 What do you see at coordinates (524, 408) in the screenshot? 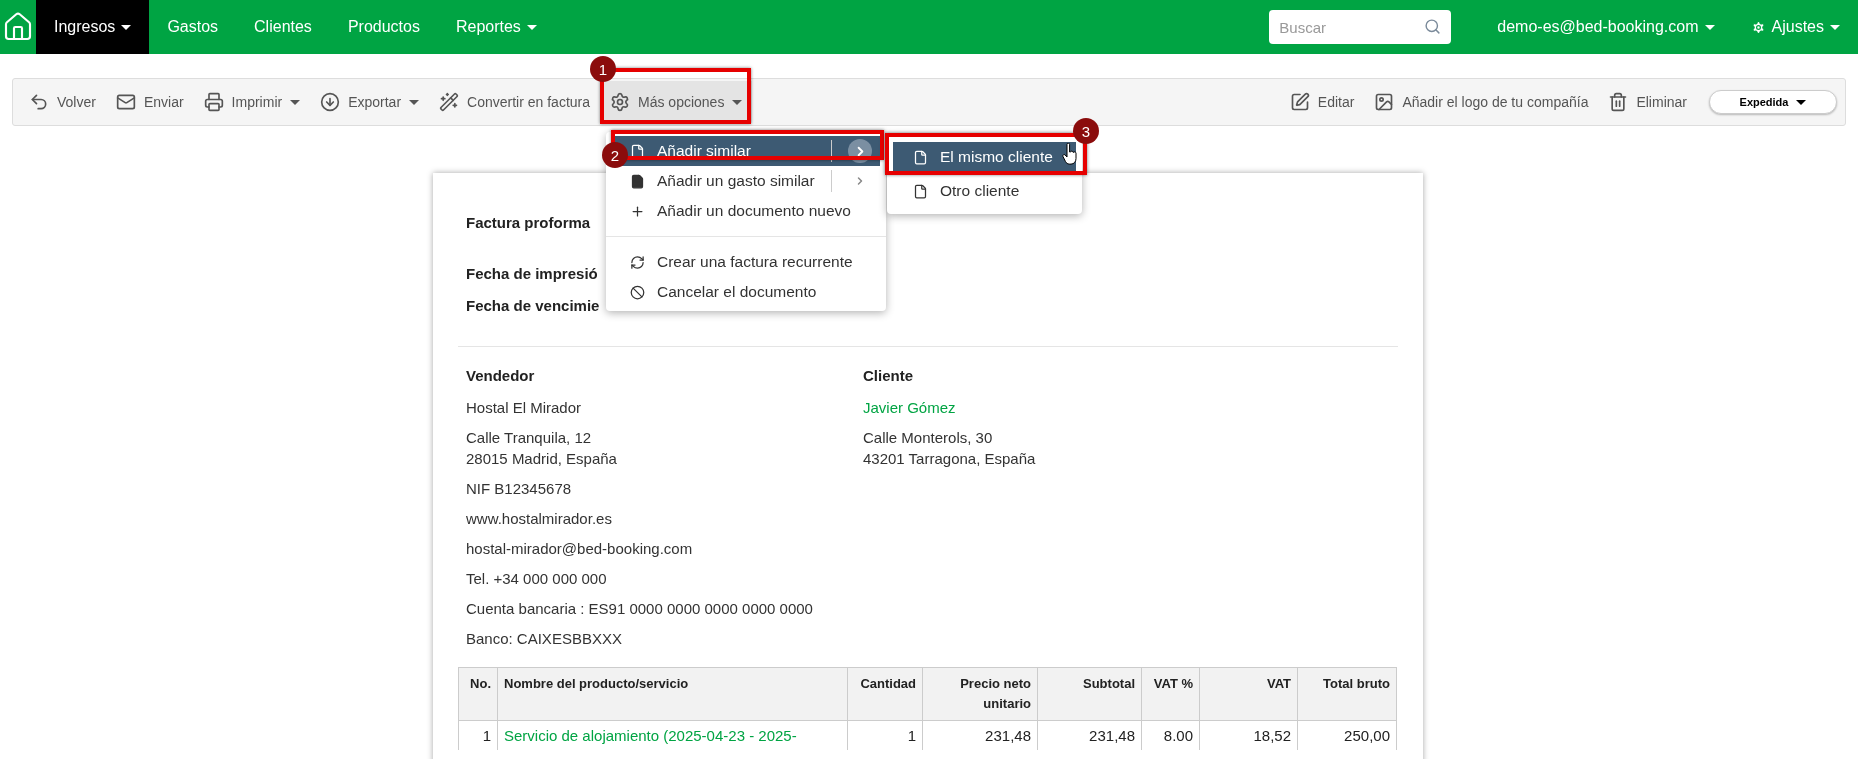
I see `seller-detail: Hostal El Mirador` at bounding box center [524, 408].